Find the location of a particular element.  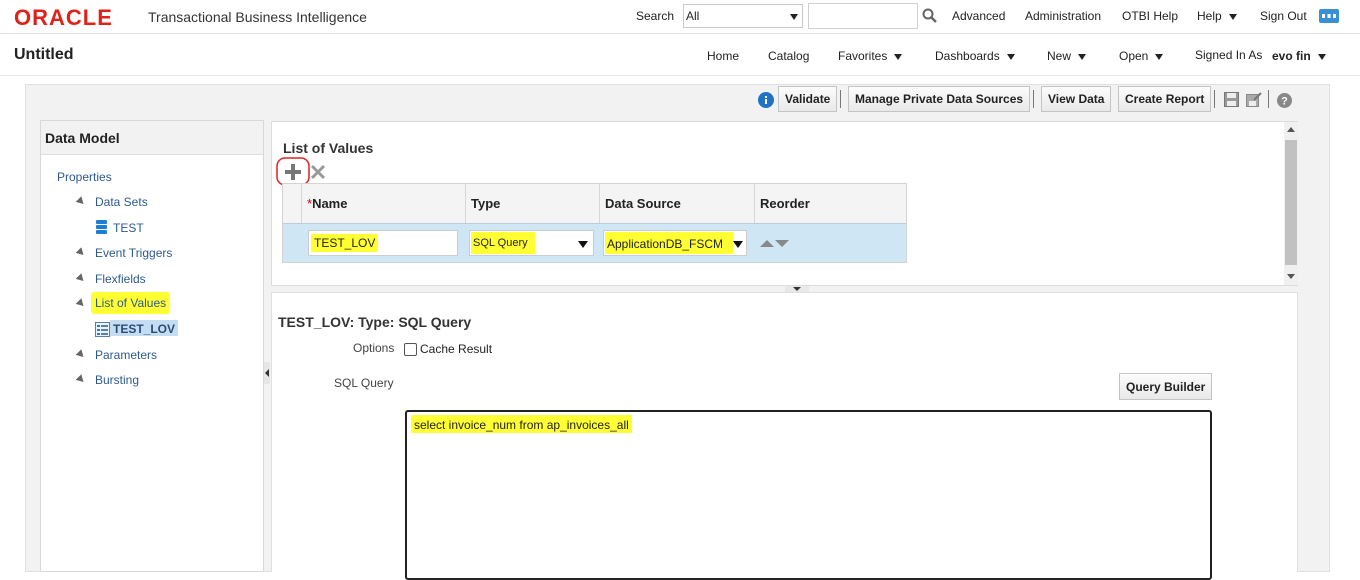

scrollbar-thumb is located at coordinates (1291, 202).